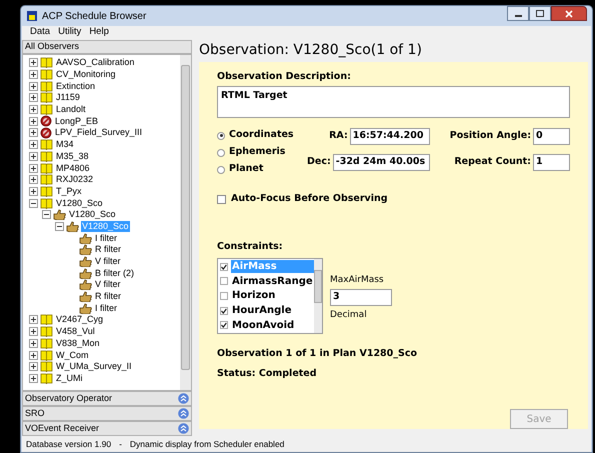 This screenshot has height=453, width=595. I want to click on ra-field: 16:57:44.200, so click(390, 136).